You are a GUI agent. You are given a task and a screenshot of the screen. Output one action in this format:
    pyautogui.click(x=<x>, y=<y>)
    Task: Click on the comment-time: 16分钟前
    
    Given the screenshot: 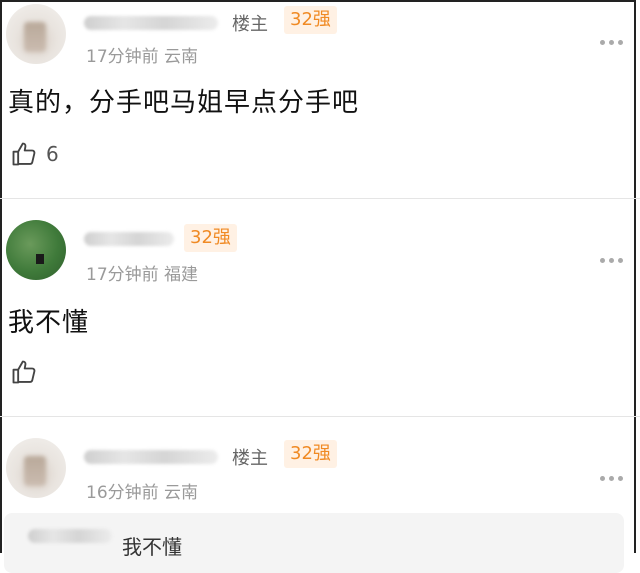 What is the action you would take?
    pyautogui.click(x=122, y=493)
    